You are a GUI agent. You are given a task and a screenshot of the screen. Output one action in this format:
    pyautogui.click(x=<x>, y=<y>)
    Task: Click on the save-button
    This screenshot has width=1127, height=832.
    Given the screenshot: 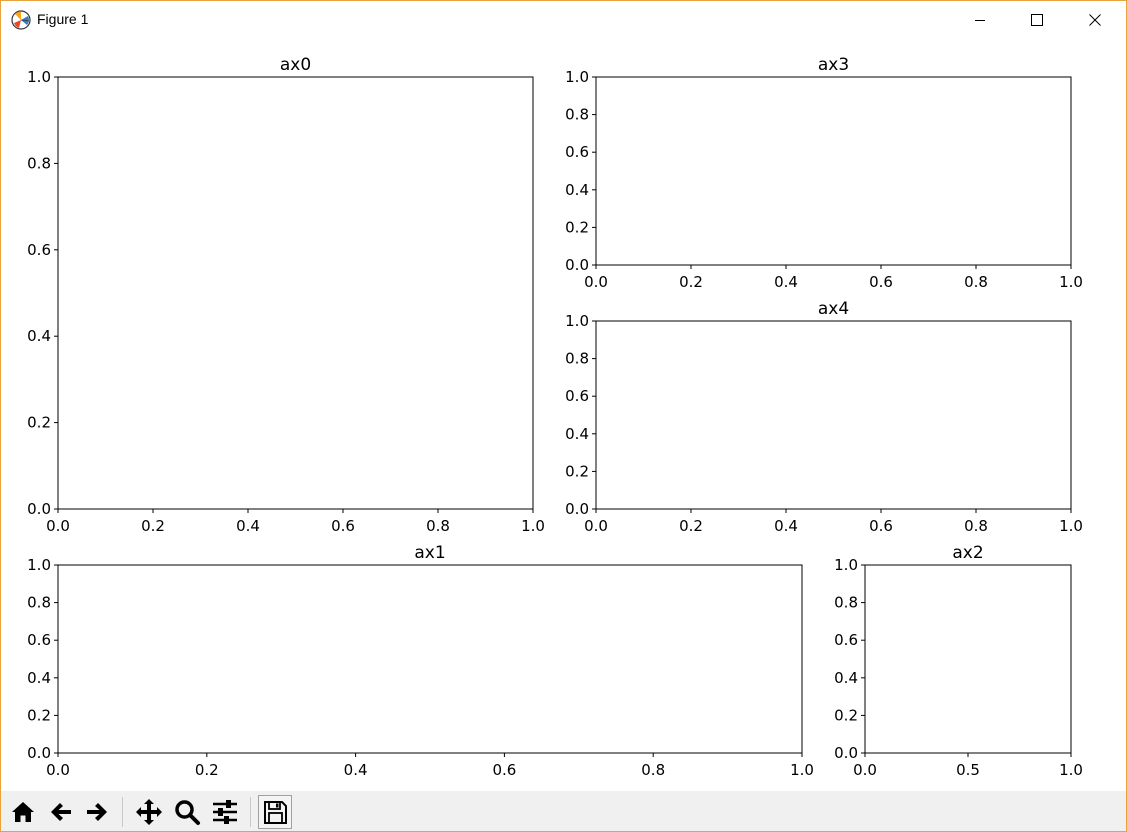 What is the action you would take?
    pyautogui.click(x=275, y=812)
    